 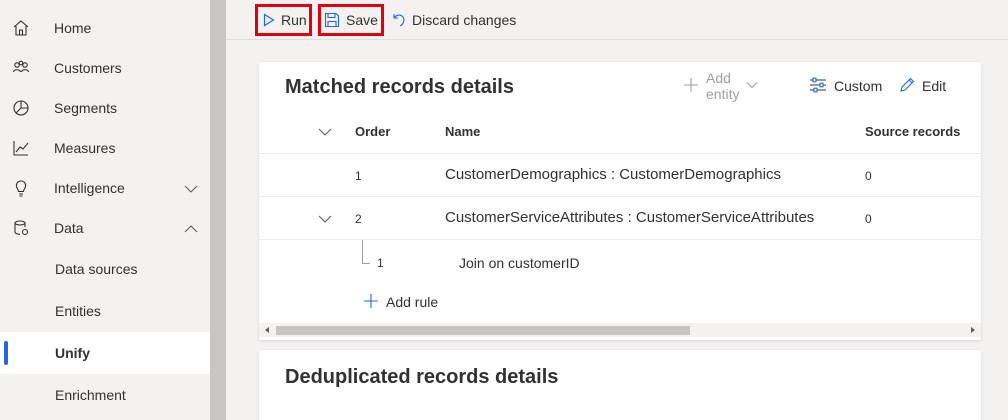 I want to click on row-name: CustomerDemographics, so click(x=613, y=174).